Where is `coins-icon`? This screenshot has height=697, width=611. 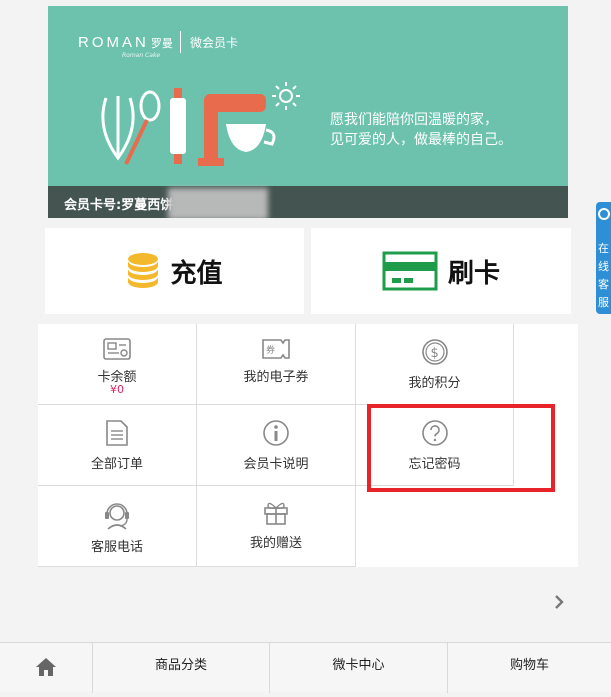
coins-icon is located at coordinates (143, 270).